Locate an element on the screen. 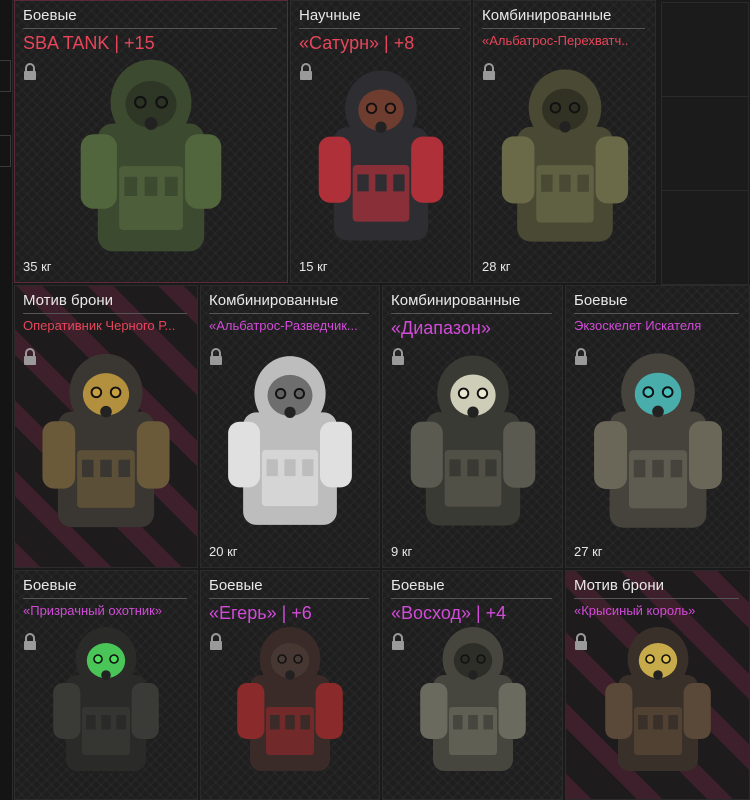  armor-name: SBA TANK | +15 is located at coordinates (89, 43).